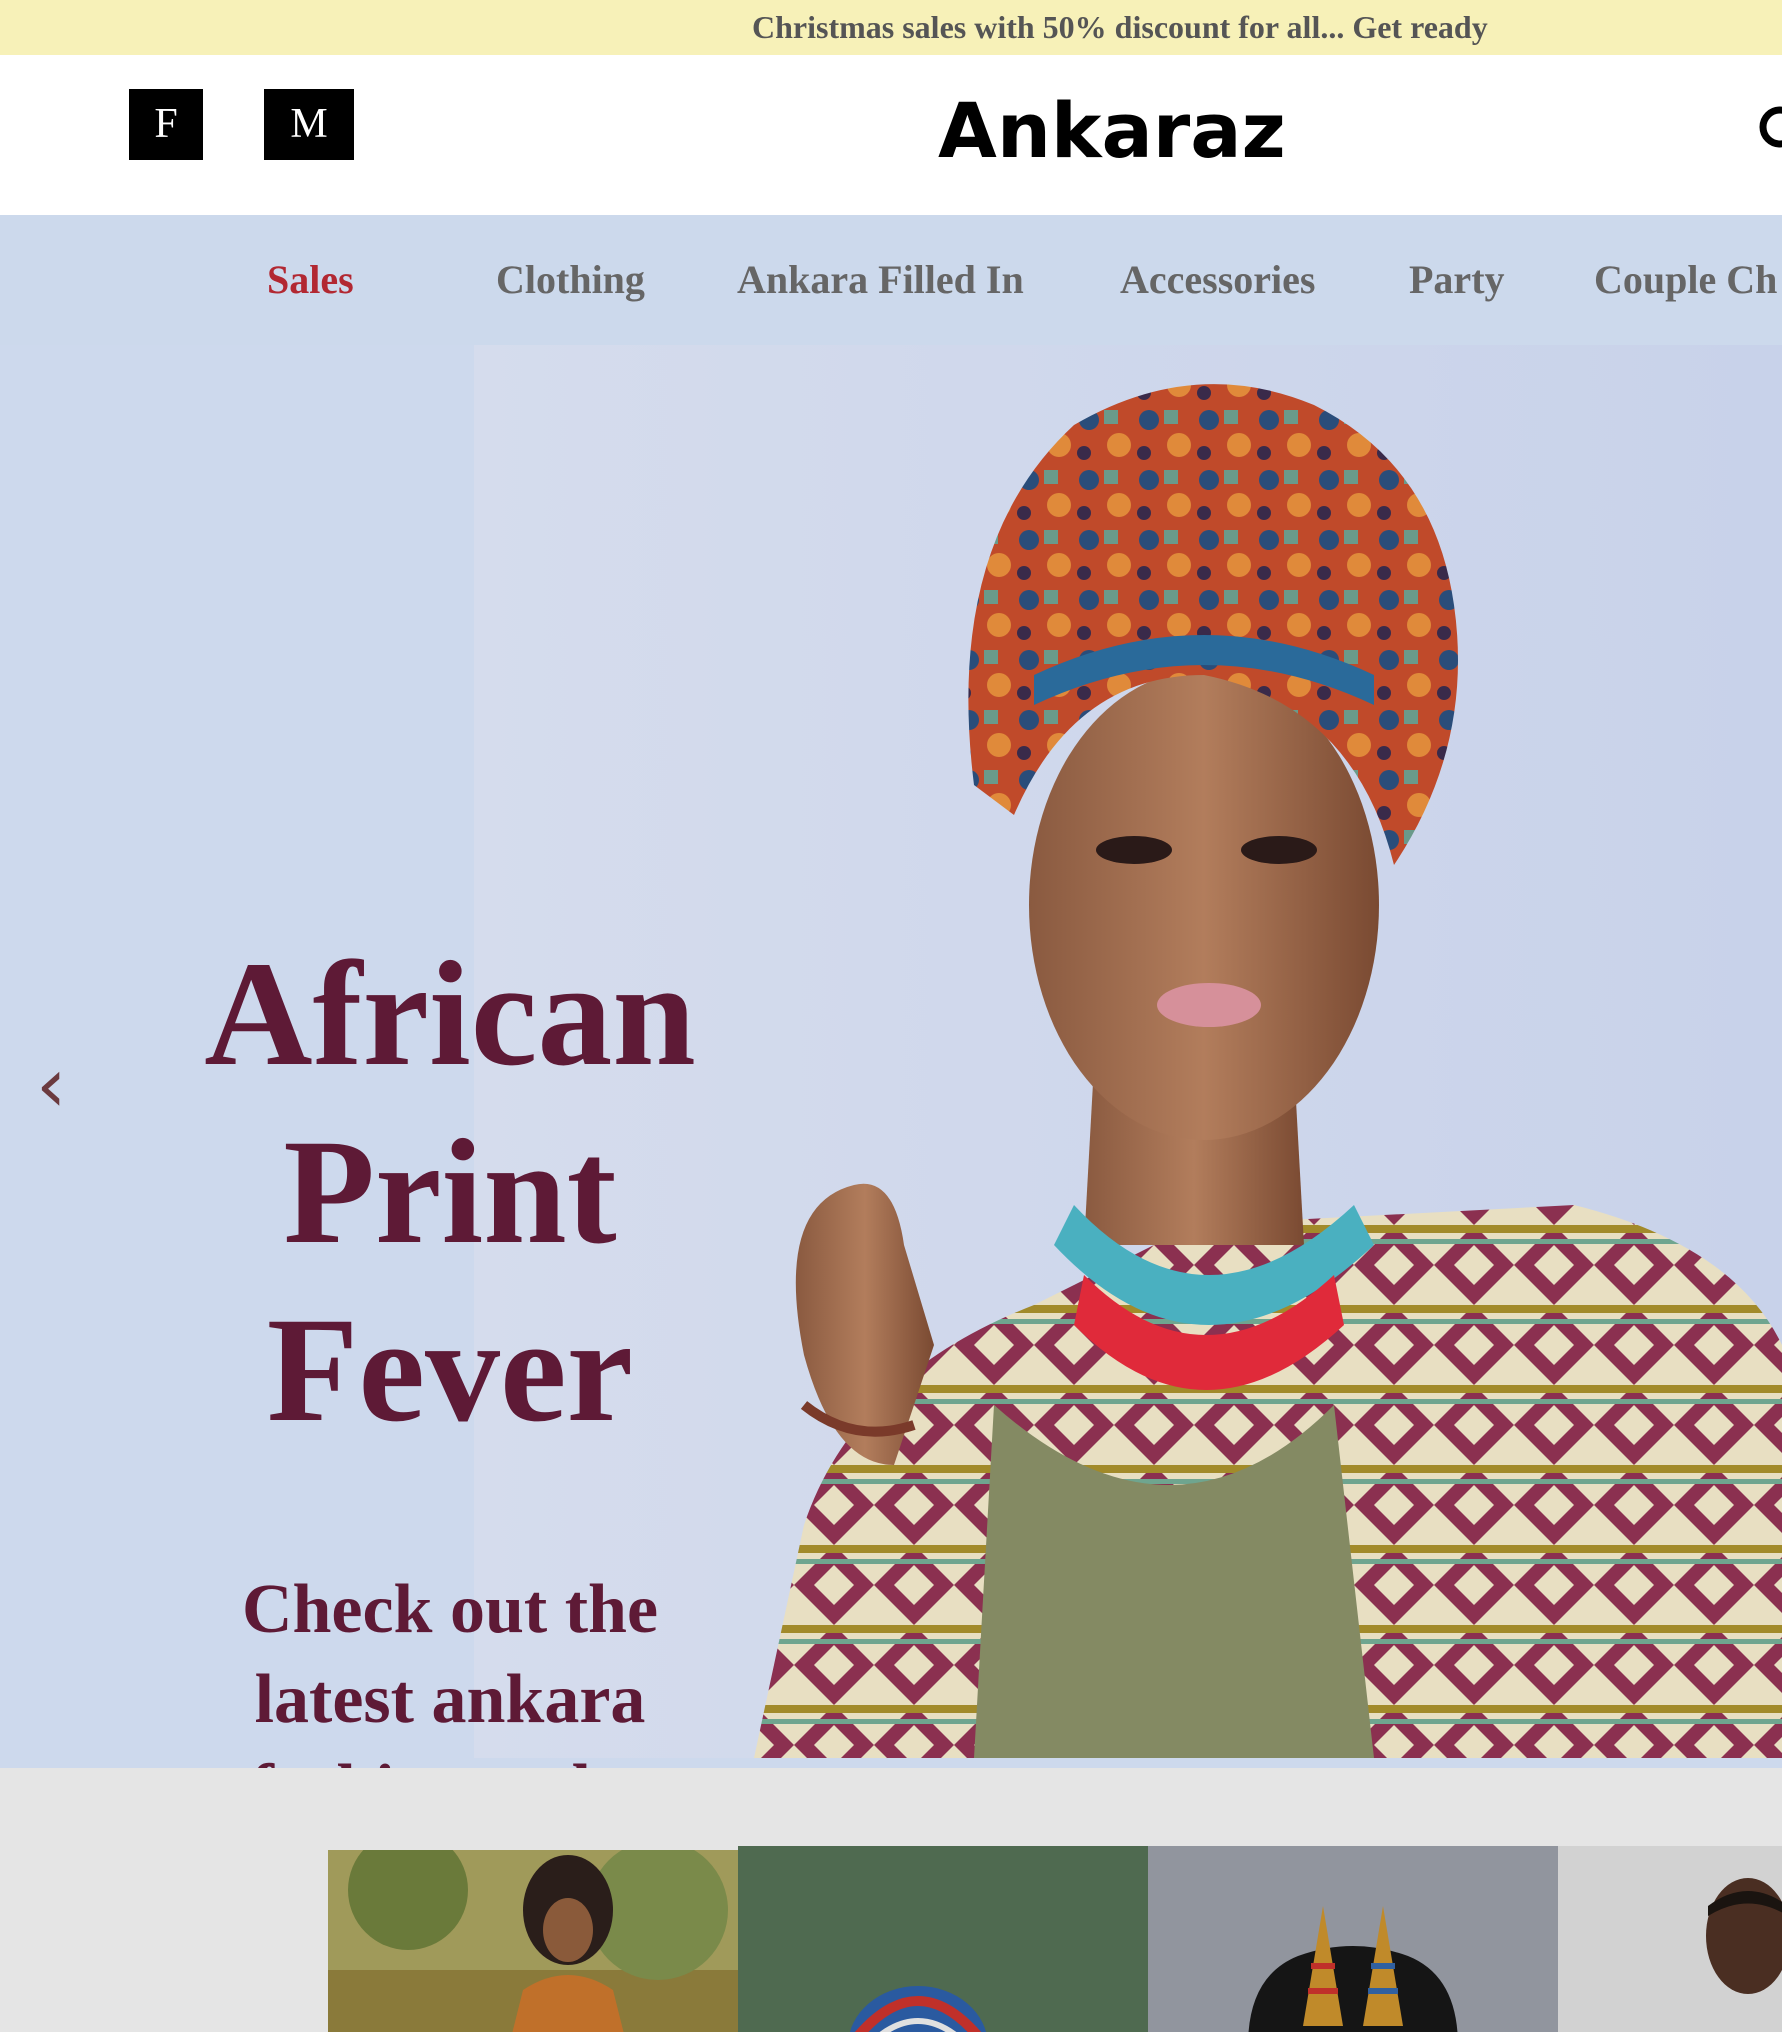 The height and width of the screenshot is (2032, 1782). What do you see at coordinates (1685, 280) in the screenshot?
I see `nav-item-couple: Couple Ch` at bounding box center [1685, 280].